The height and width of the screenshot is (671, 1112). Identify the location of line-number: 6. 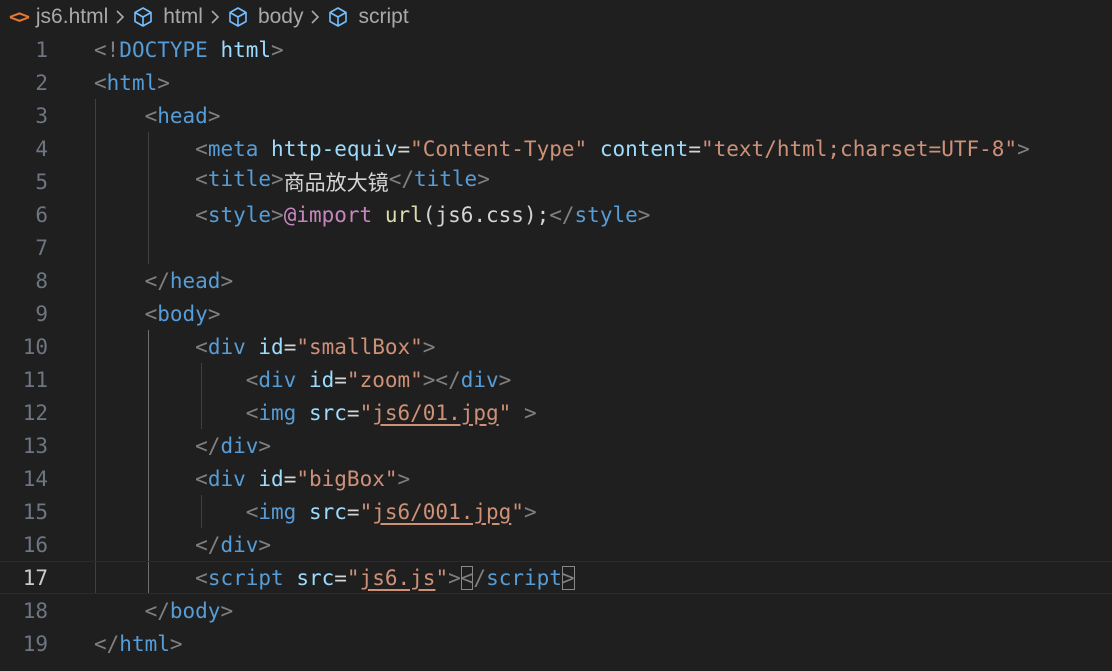
(41, 214).